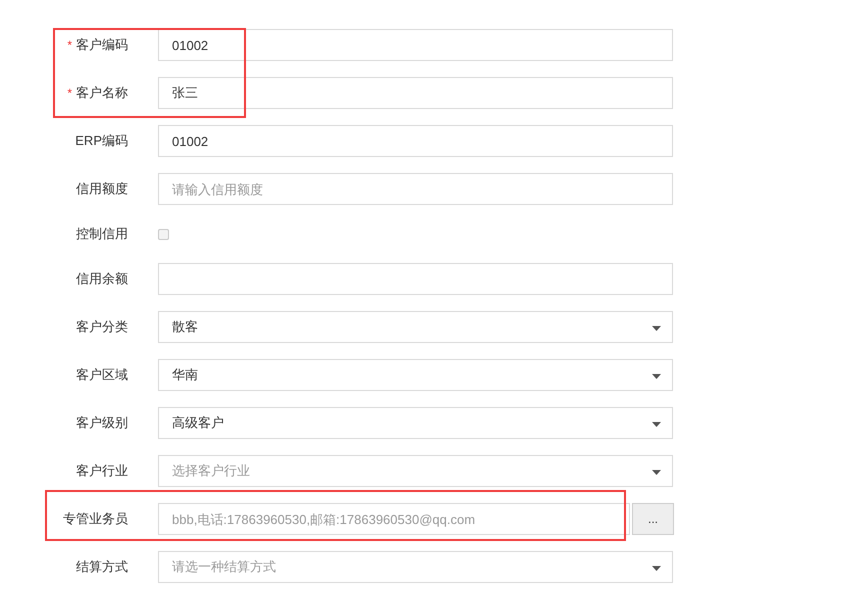  I want to click on select-field: 高级客户, so click(415, 423).